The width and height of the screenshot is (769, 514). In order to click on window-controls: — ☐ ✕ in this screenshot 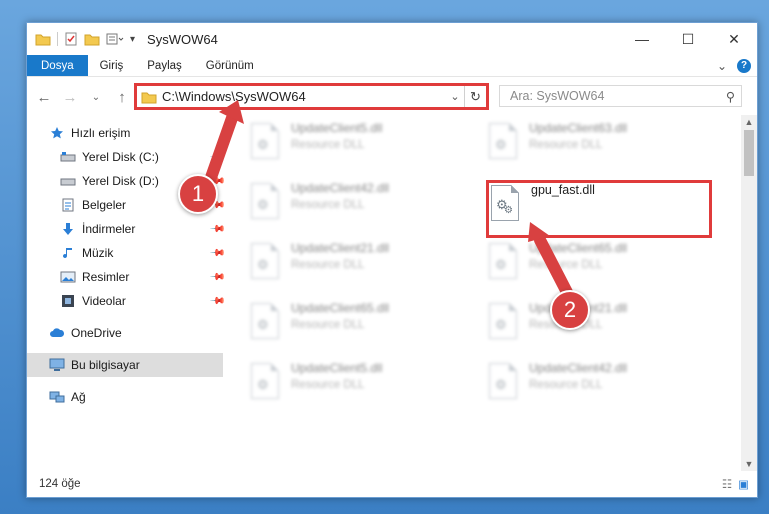, I will do `click(688, 39)`.